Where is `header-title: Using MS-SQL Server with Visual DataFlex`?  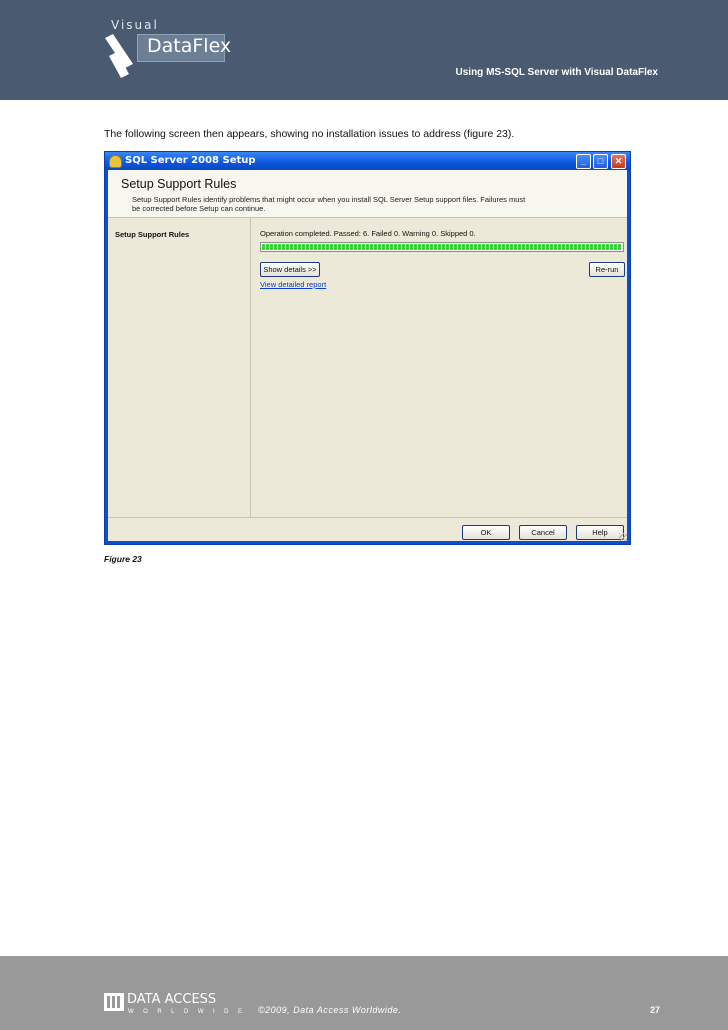
header-title: Using MS-SQL Server with Visual DataFlex is located at coordinates (556, 72).